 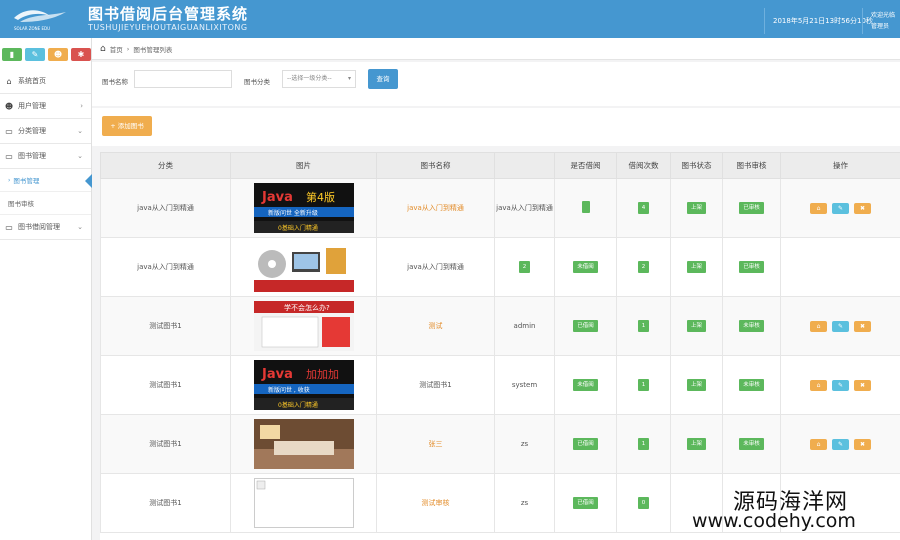 I want to click on sidebar-item-home: ⌂ 系统首页, so click(x=45, y=81).